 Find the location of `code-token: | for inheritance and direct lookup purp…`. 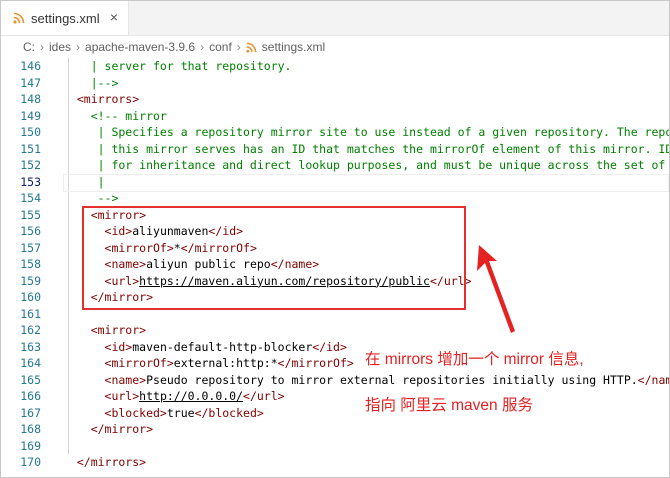

code-token: | for inheritance and direct lookup purp… is located at coordinates (366, 165).